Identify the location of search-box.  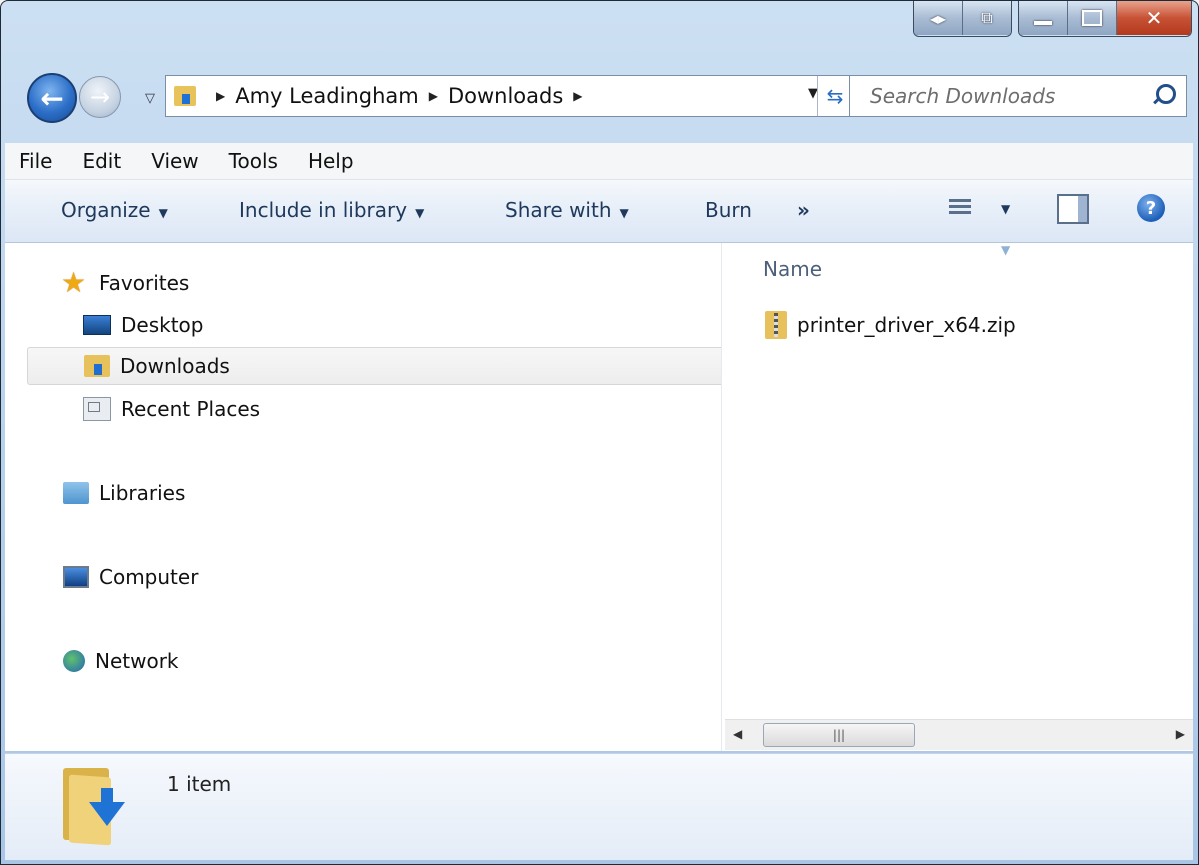
(1018, 96).